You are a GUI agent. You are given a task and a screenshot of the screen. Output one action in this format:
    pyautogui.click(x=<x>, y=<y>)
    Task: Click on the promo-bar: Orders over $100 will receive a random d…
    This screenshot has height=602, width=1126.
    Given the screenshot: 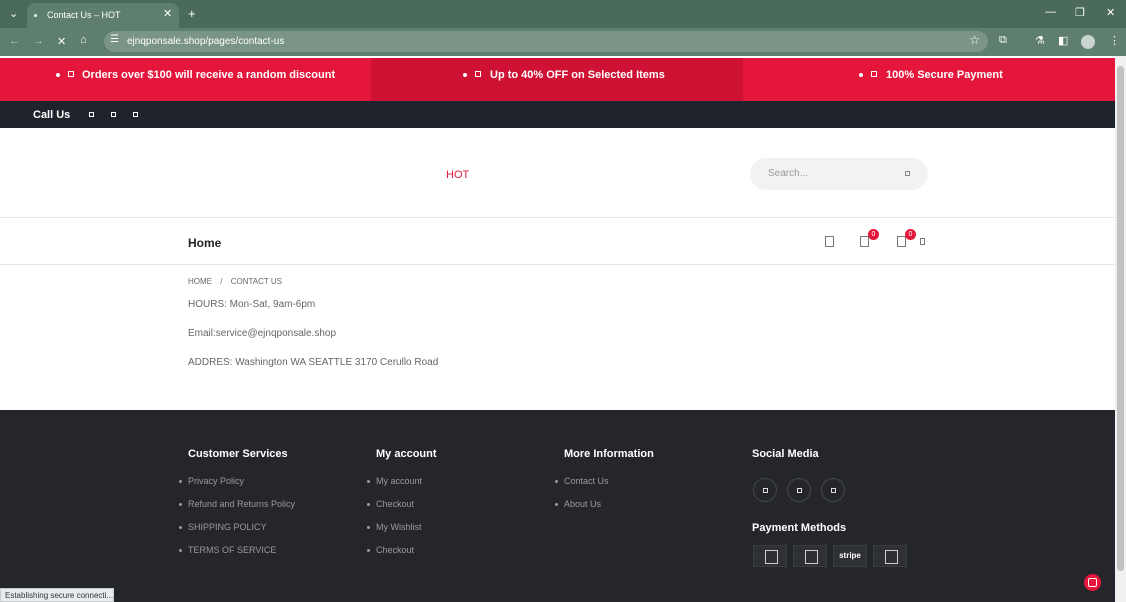 What is the action you would take?
    pyautogui.click(x=557, y=79)
    